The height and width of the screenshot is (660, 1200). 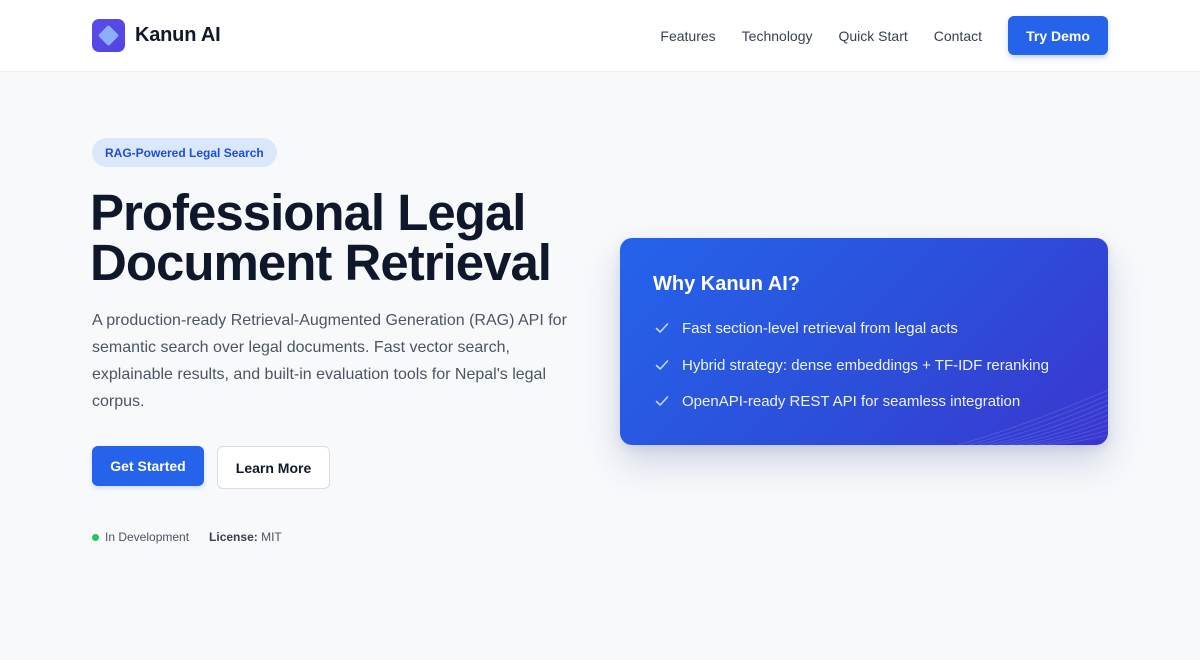 What do you see at coordinates (148, 466) in the screenshot?
I see `get-started-button: Get Started` at bounding box center [148, 466].